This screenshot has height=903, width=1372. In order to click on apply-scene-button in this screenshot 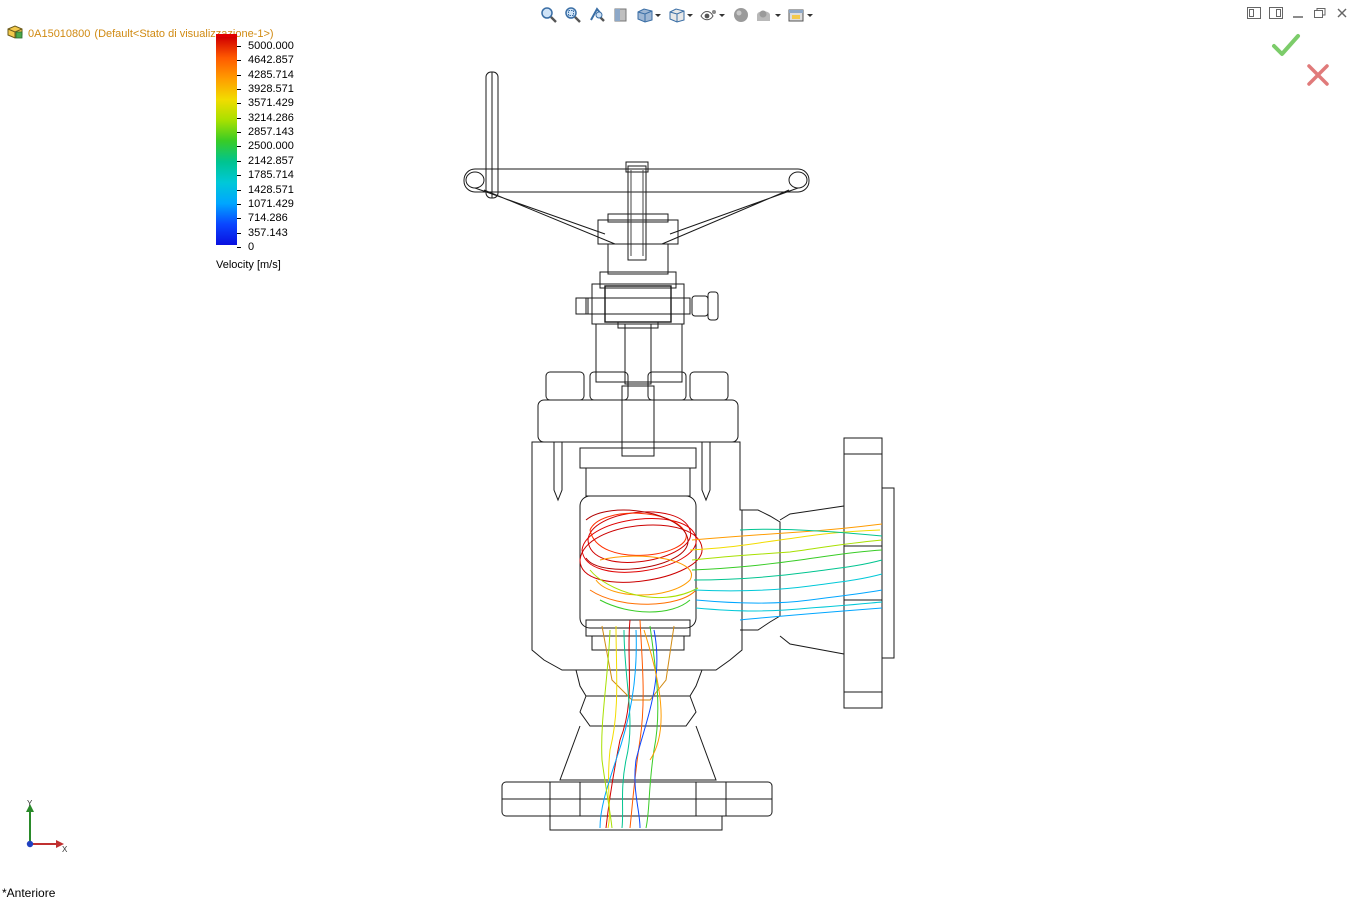, I will do `click(769, 15)`.